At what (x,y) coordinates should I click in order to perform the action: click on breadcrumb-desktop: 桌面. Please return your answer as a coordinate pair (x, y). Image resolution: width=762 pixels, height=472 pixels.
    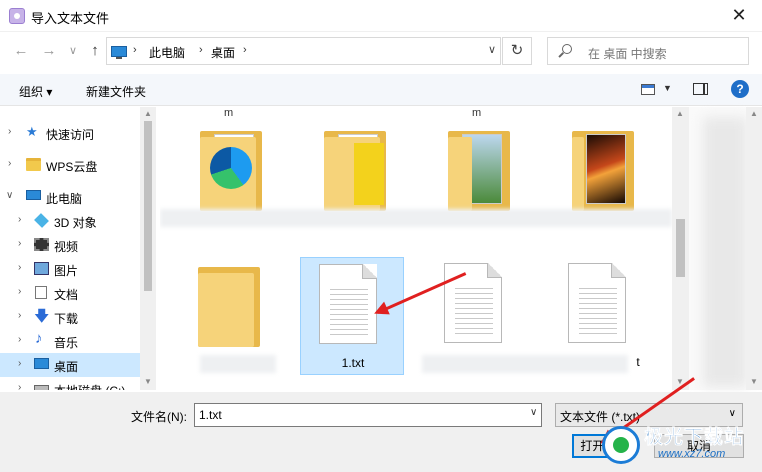
    Looking at the image, I should click on (223, 52).